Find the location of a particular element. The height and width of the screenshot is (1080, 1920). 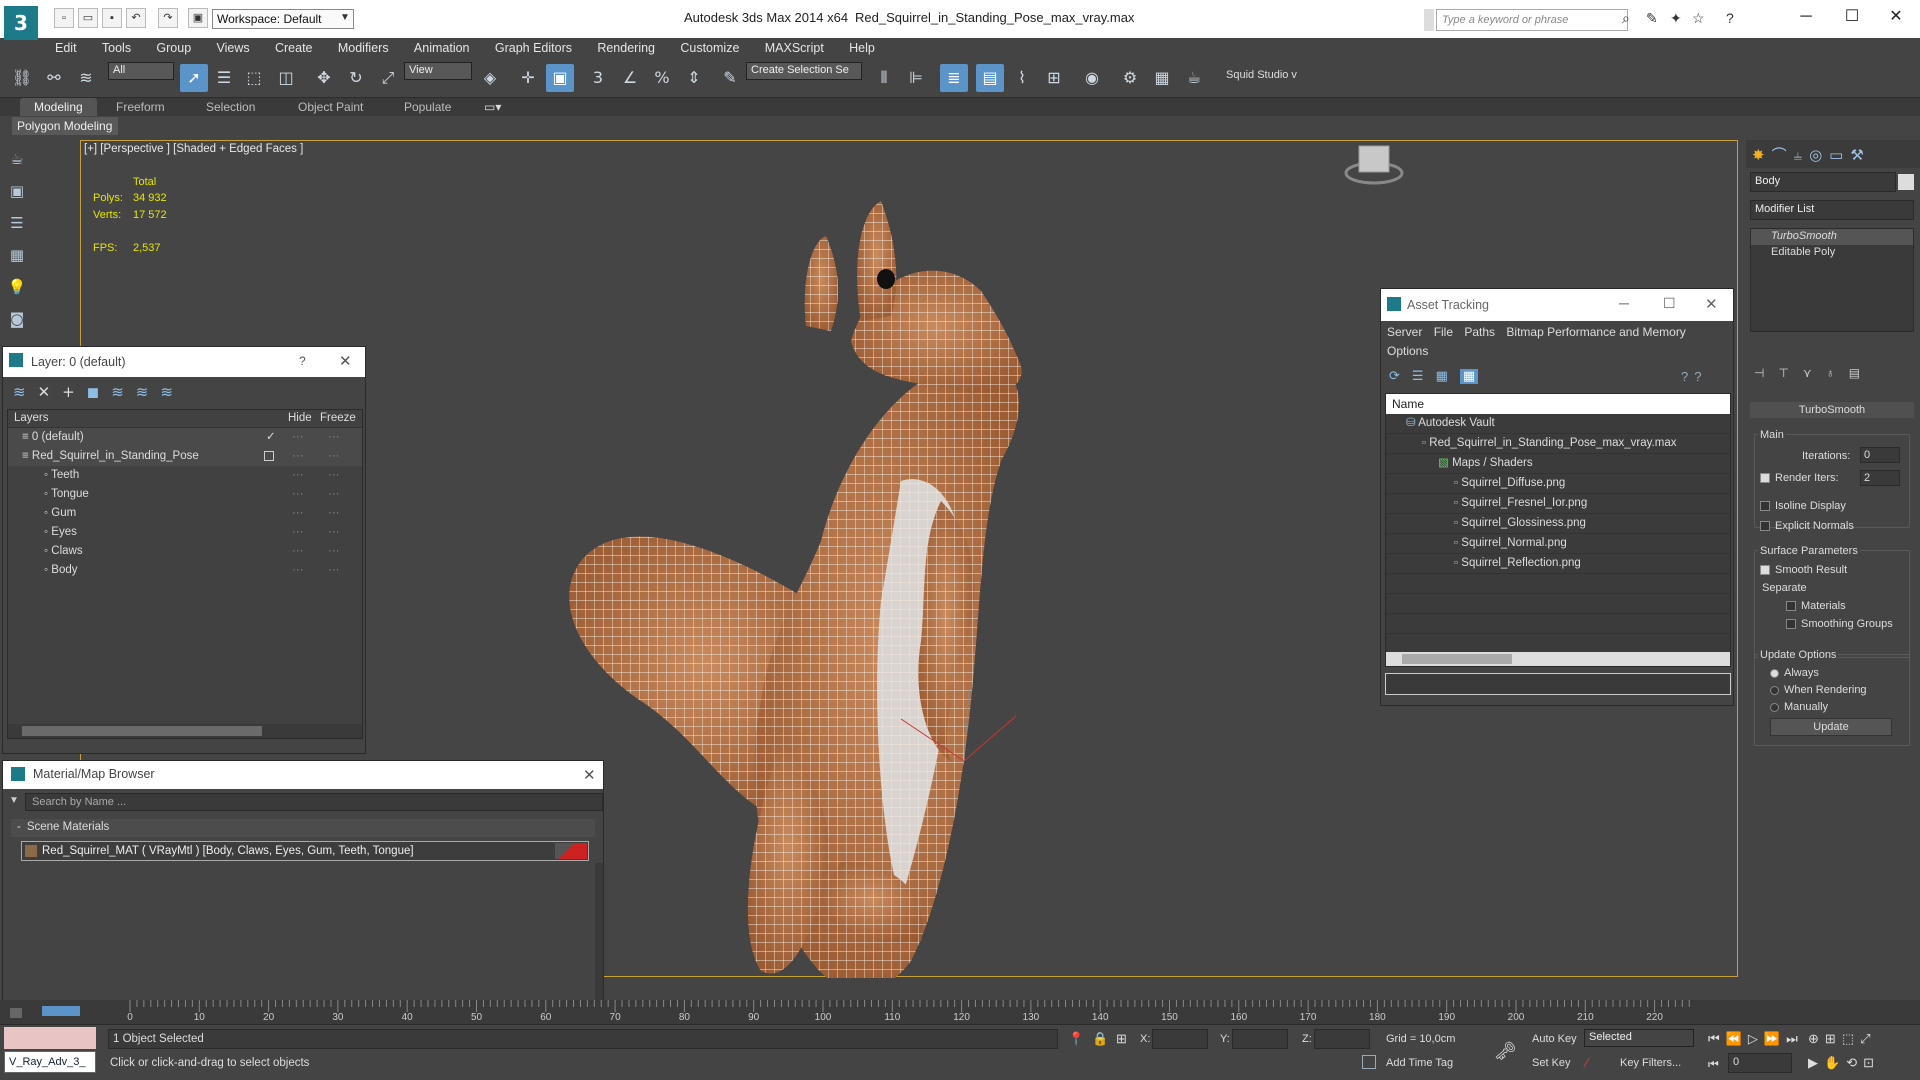

app-logo-icon: 3 is located at coordinates (21, 23).